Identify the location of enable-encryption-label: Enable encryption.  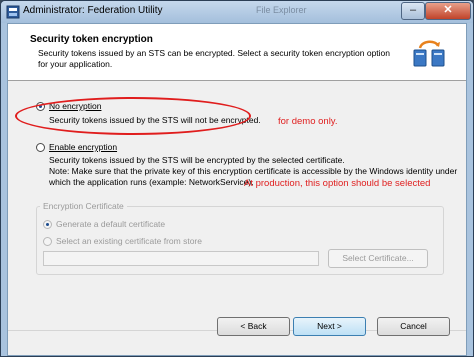
(83, 147).